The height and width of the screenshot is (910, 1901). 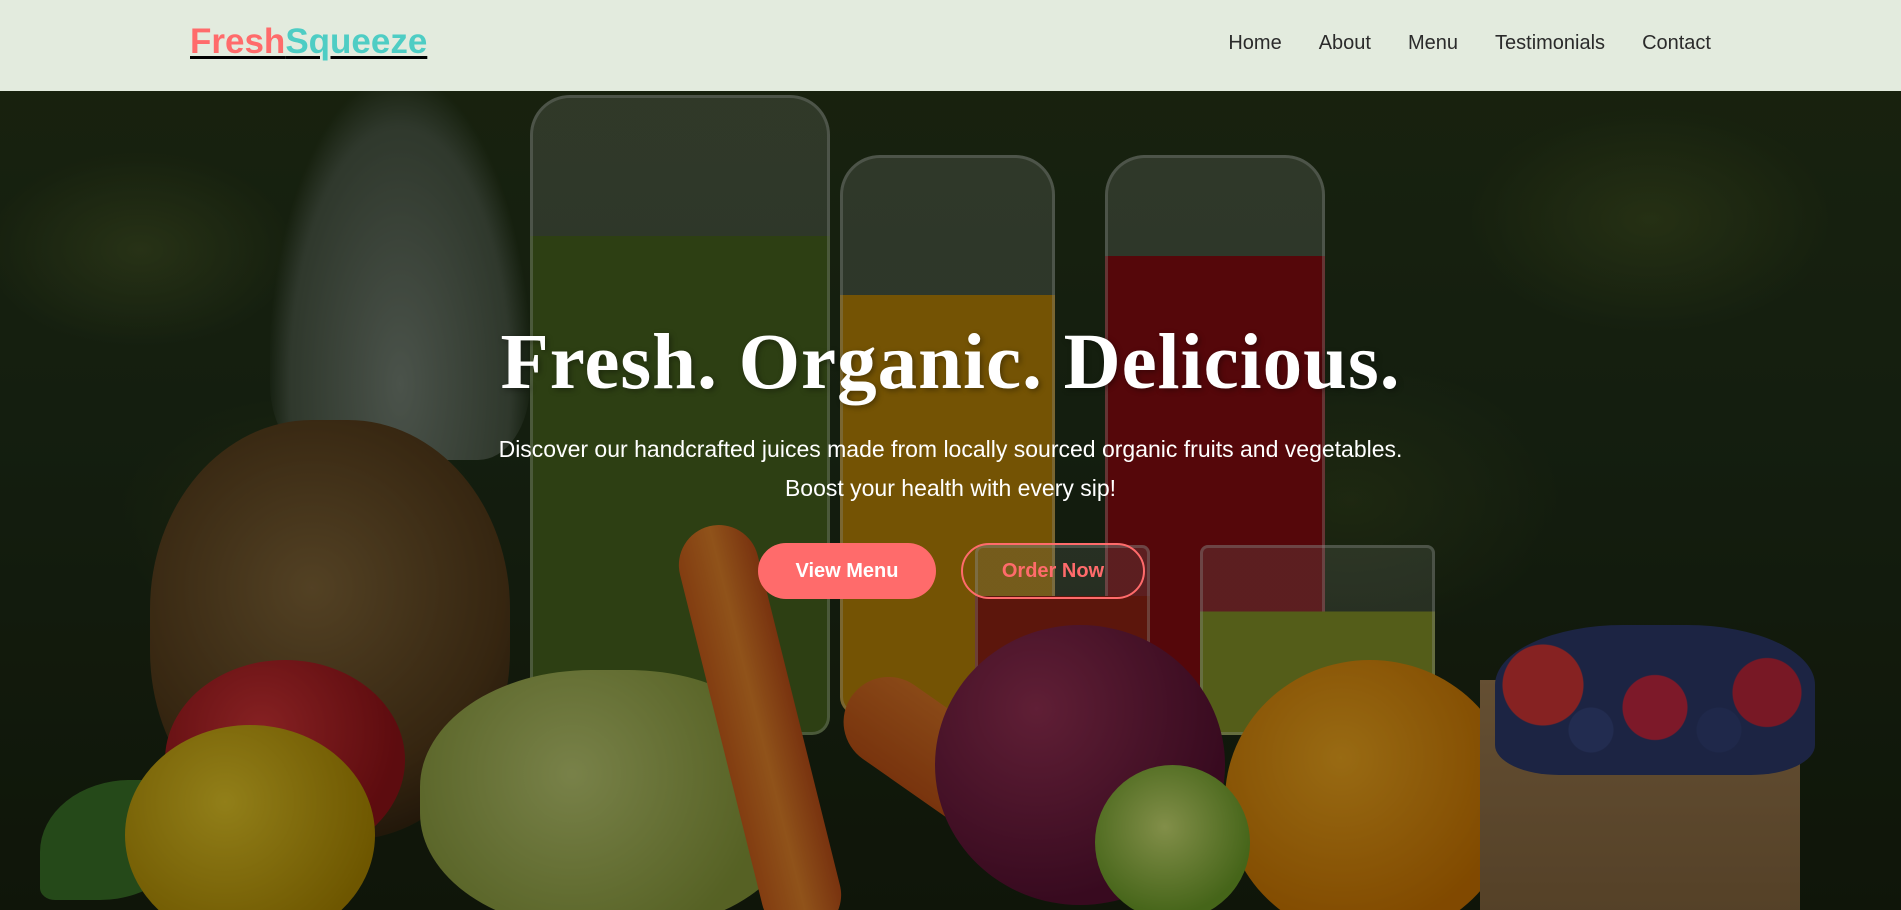 I want to click on hero-subtitle-line2: Boost your health with every sip!, so click(x=950, y=488).